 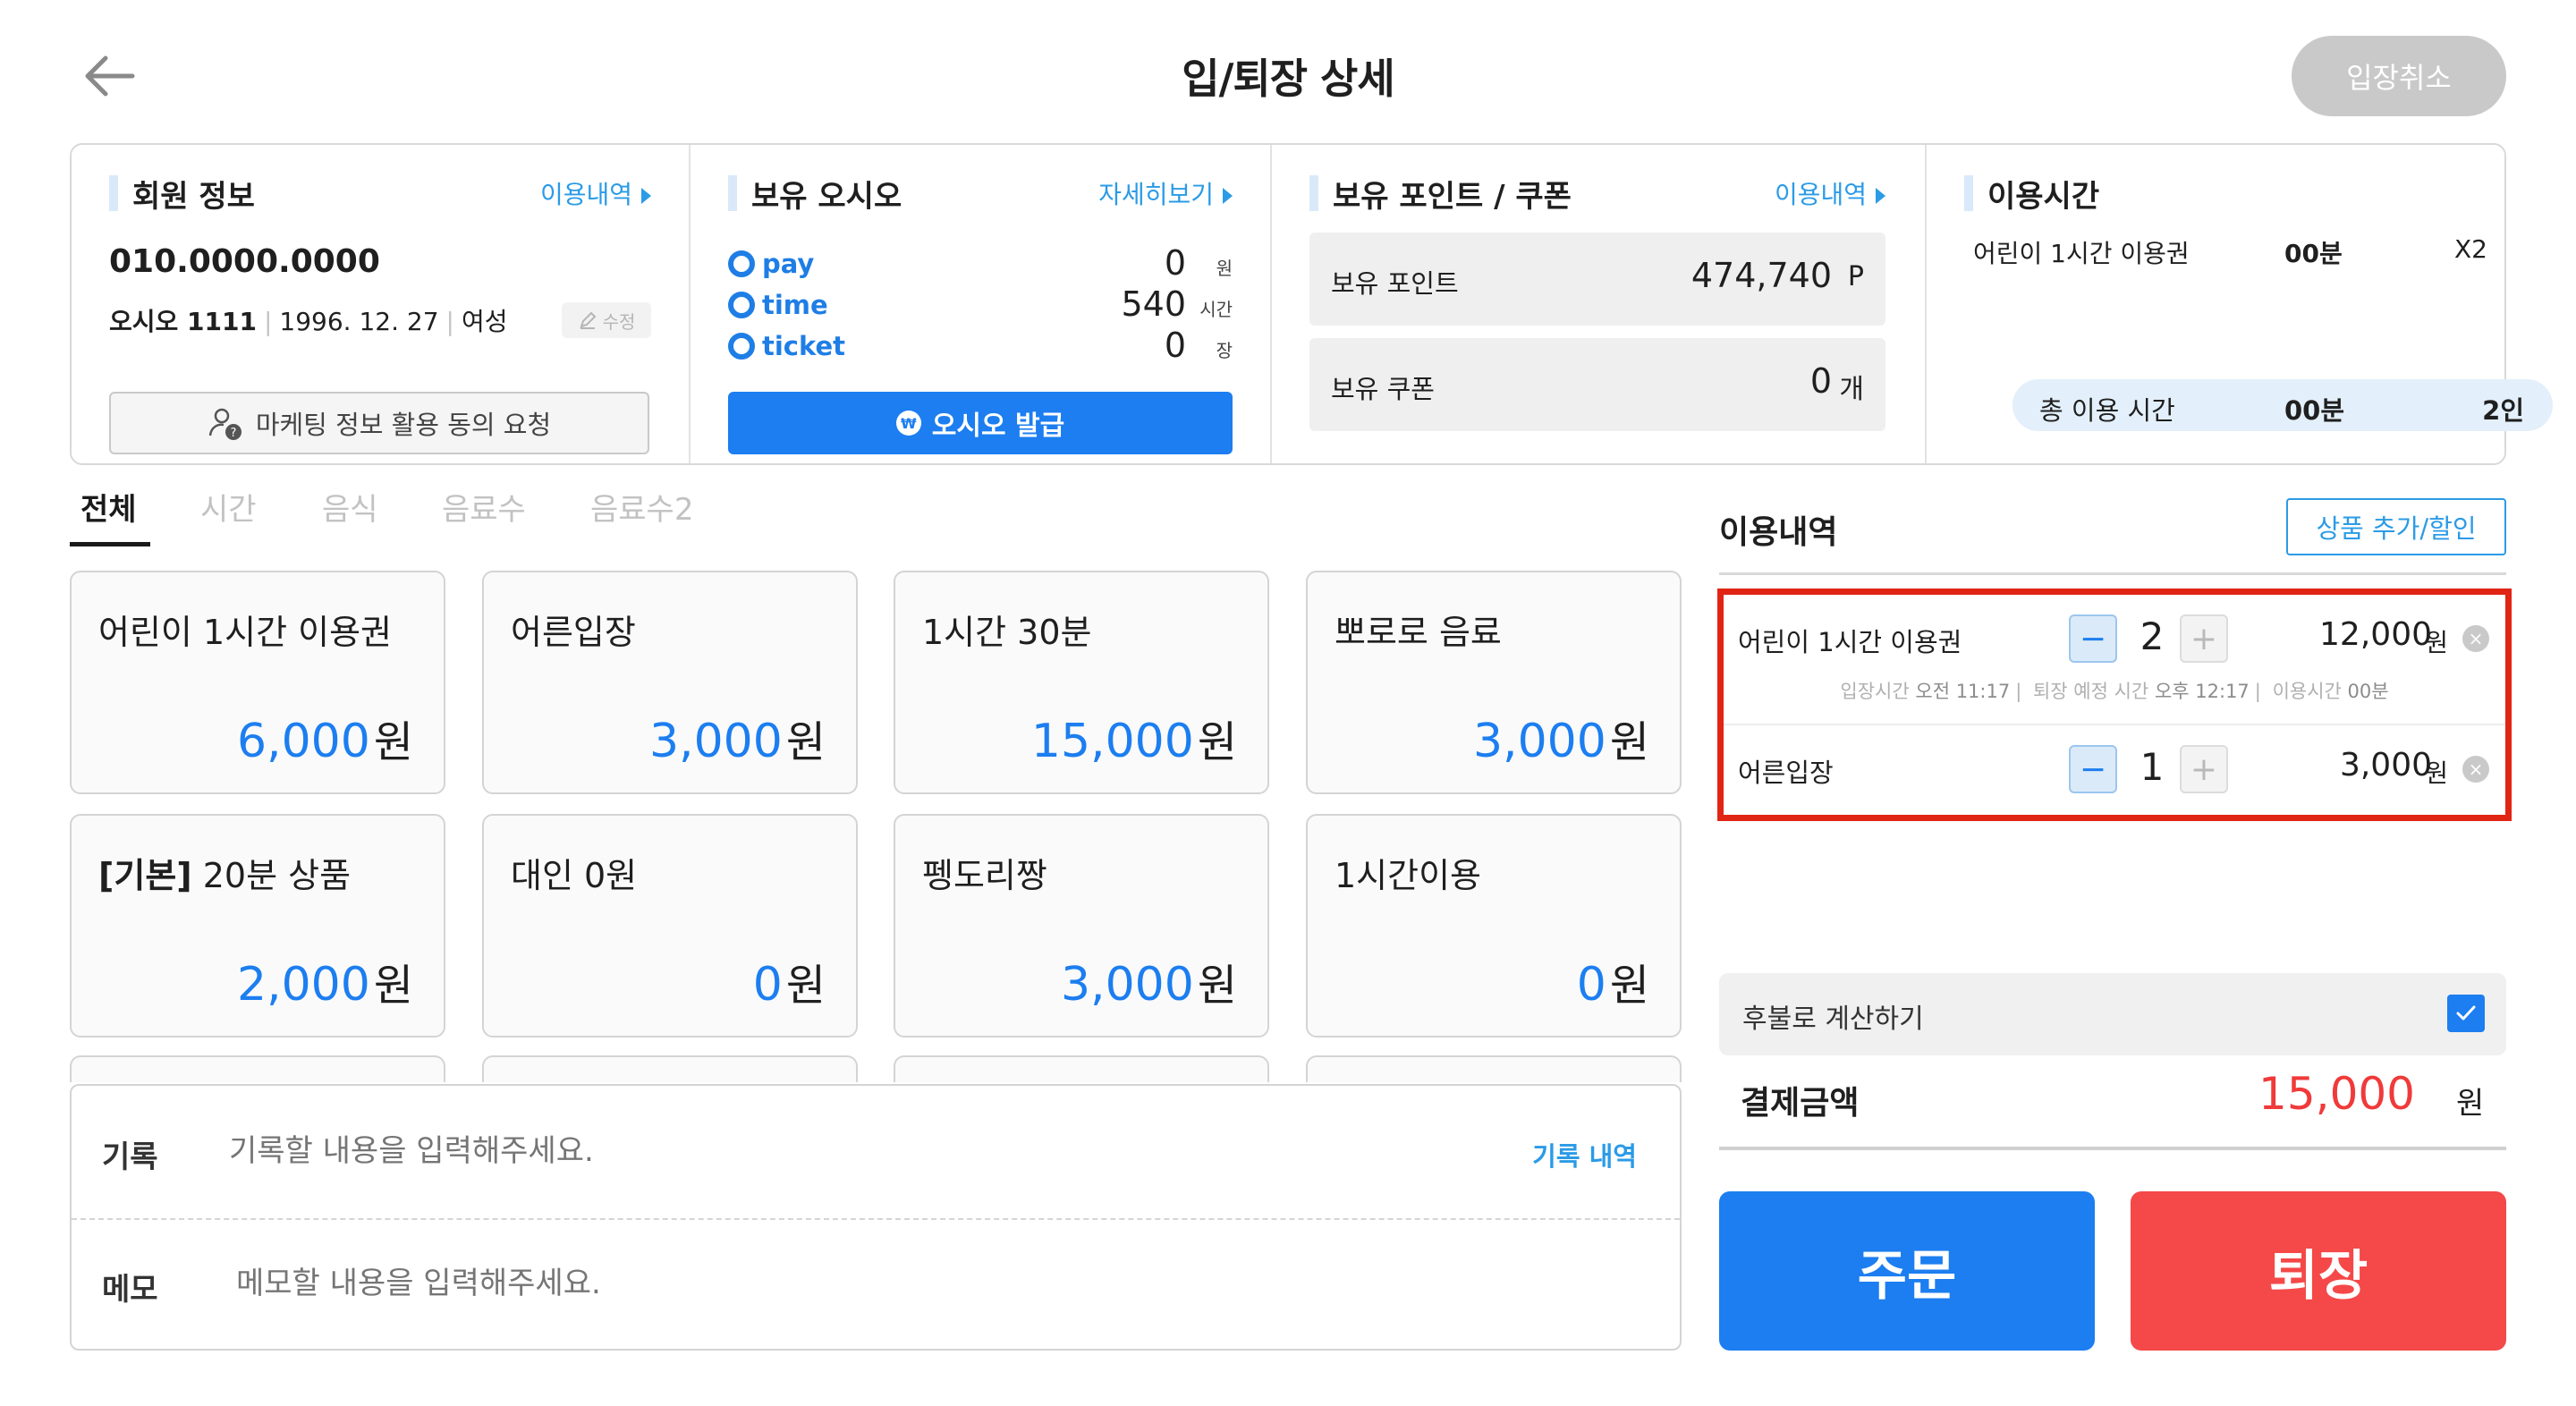 What do you see at coordinates (1175, 263) in the screenshot?
I see `balance-value: 0` at bounding box center [1175, 263].